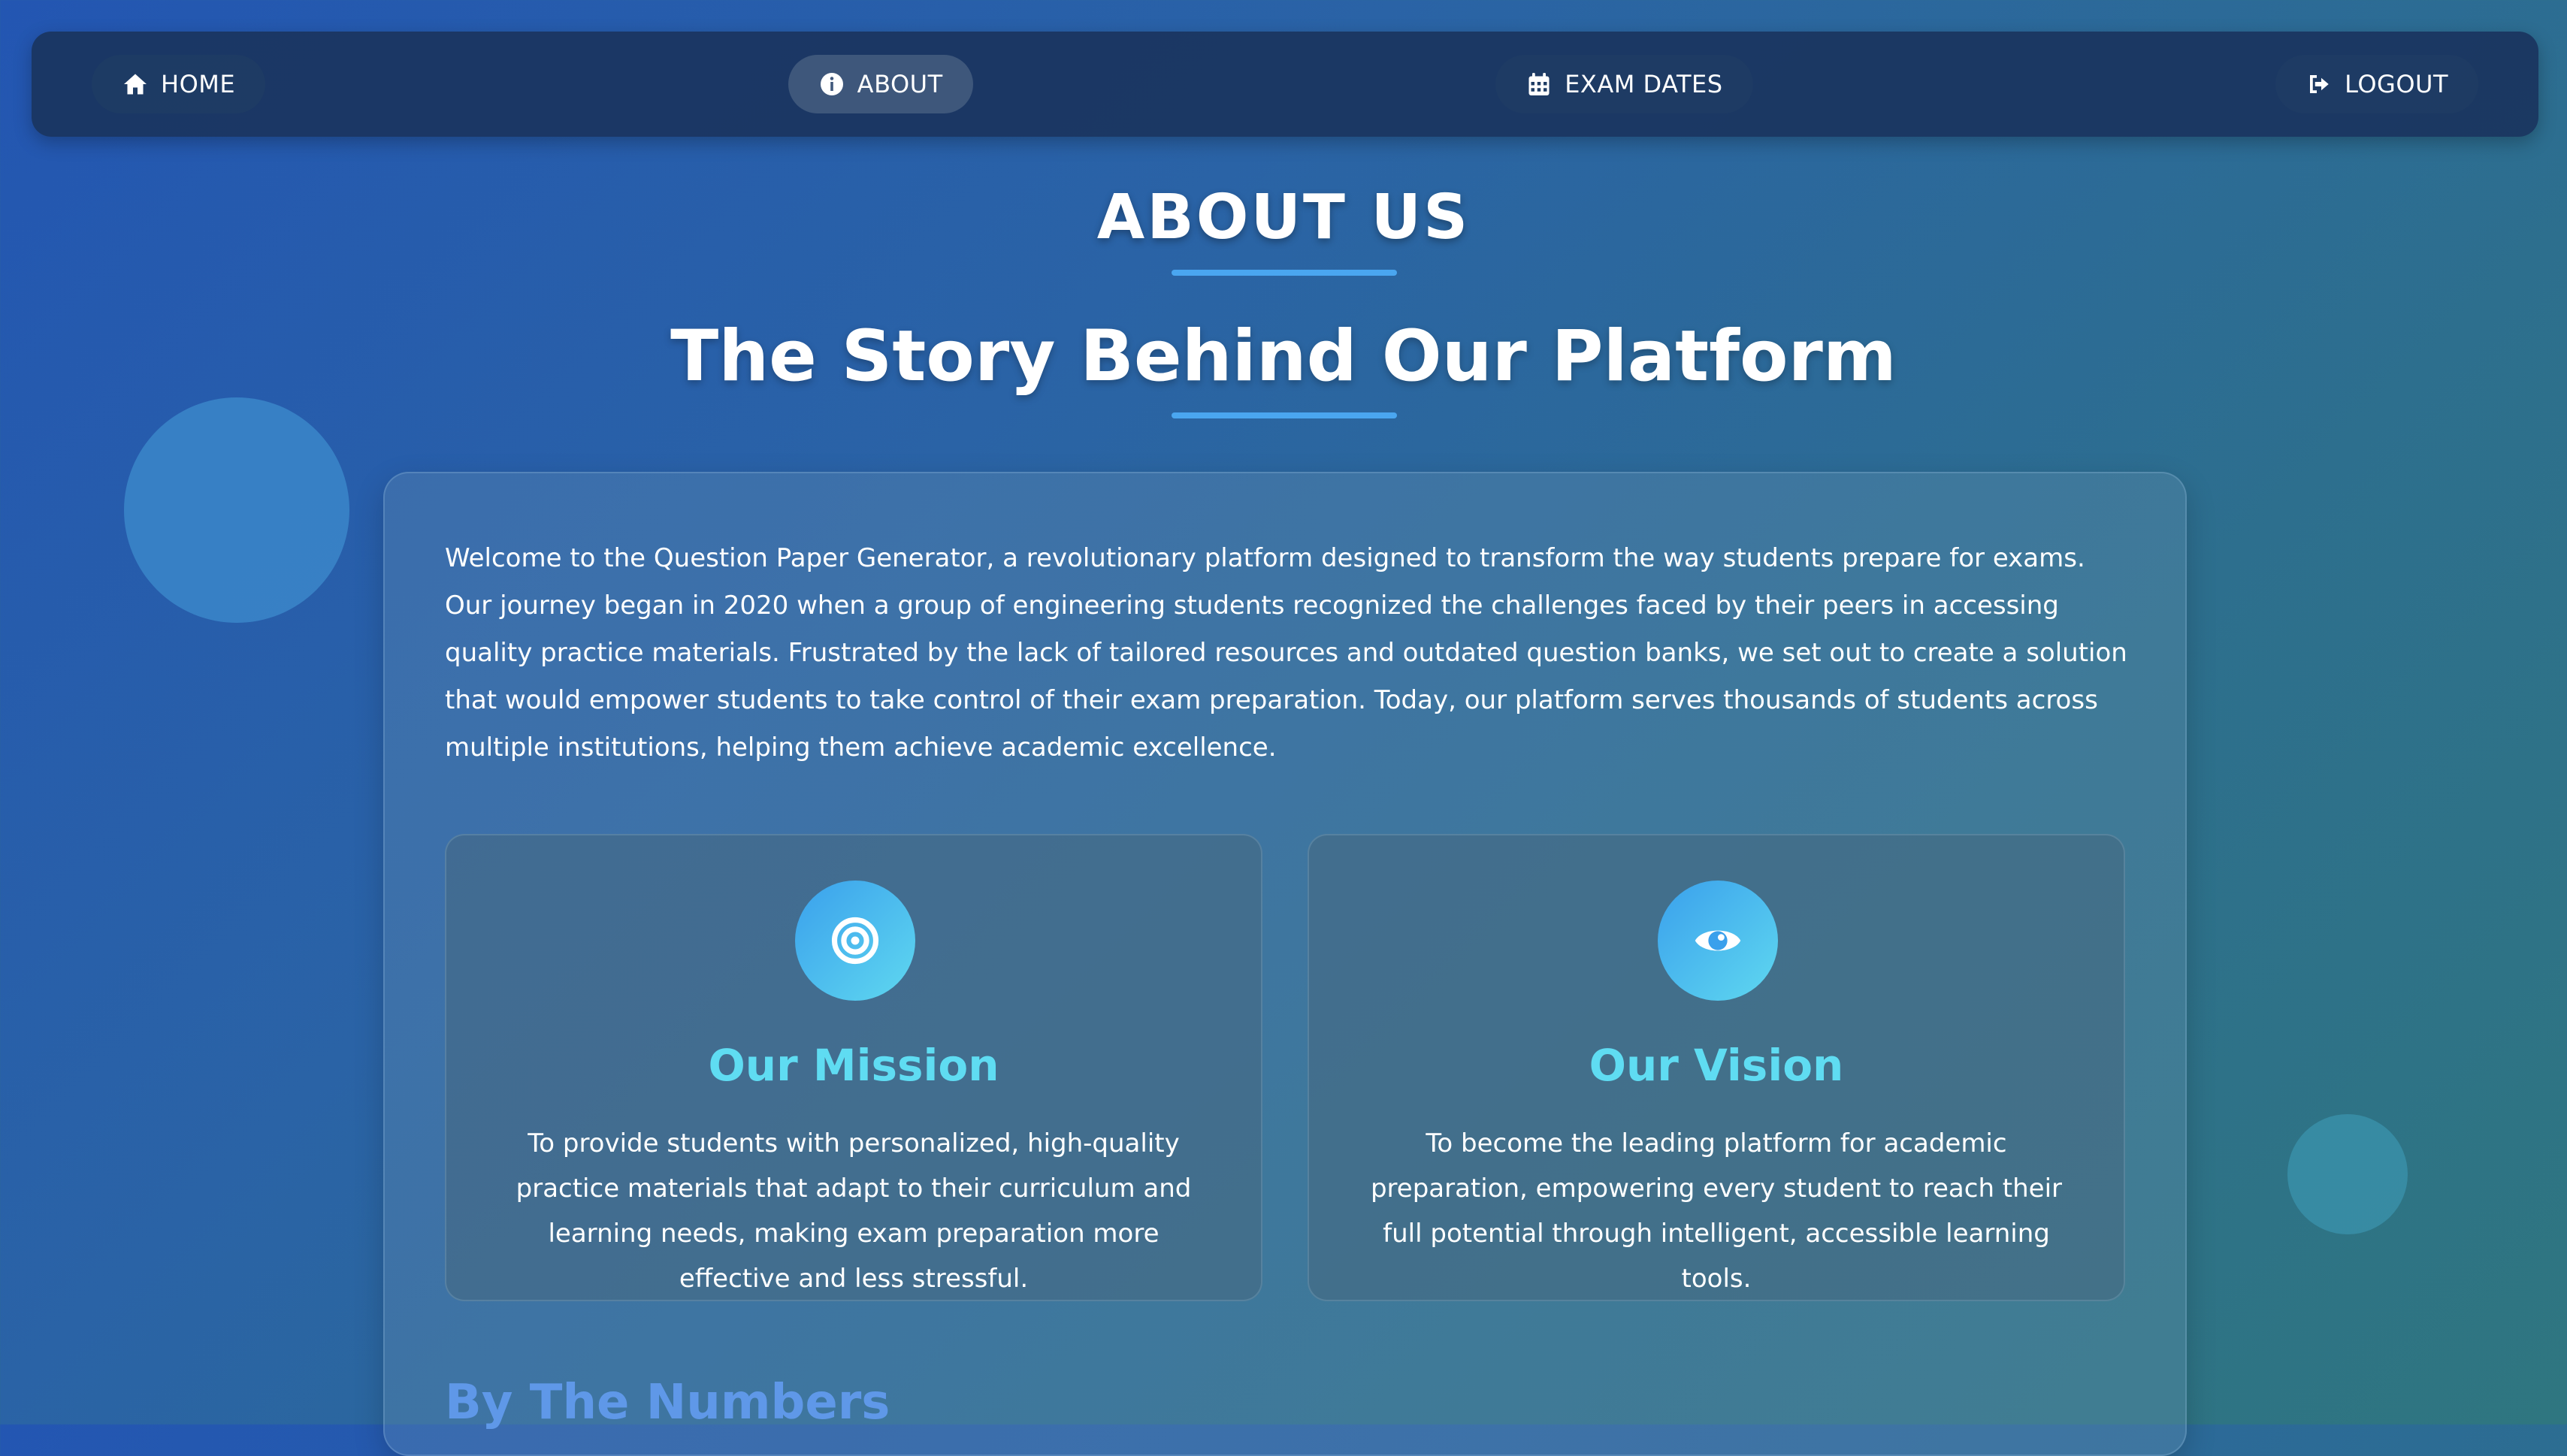 The height and width of the screenshot is (1456, 2567). What do you see at coordinates (2396, 84) in the screenshot?
I see `nav-logout-label: LOGOUT` at bounding box center [2396, 84].